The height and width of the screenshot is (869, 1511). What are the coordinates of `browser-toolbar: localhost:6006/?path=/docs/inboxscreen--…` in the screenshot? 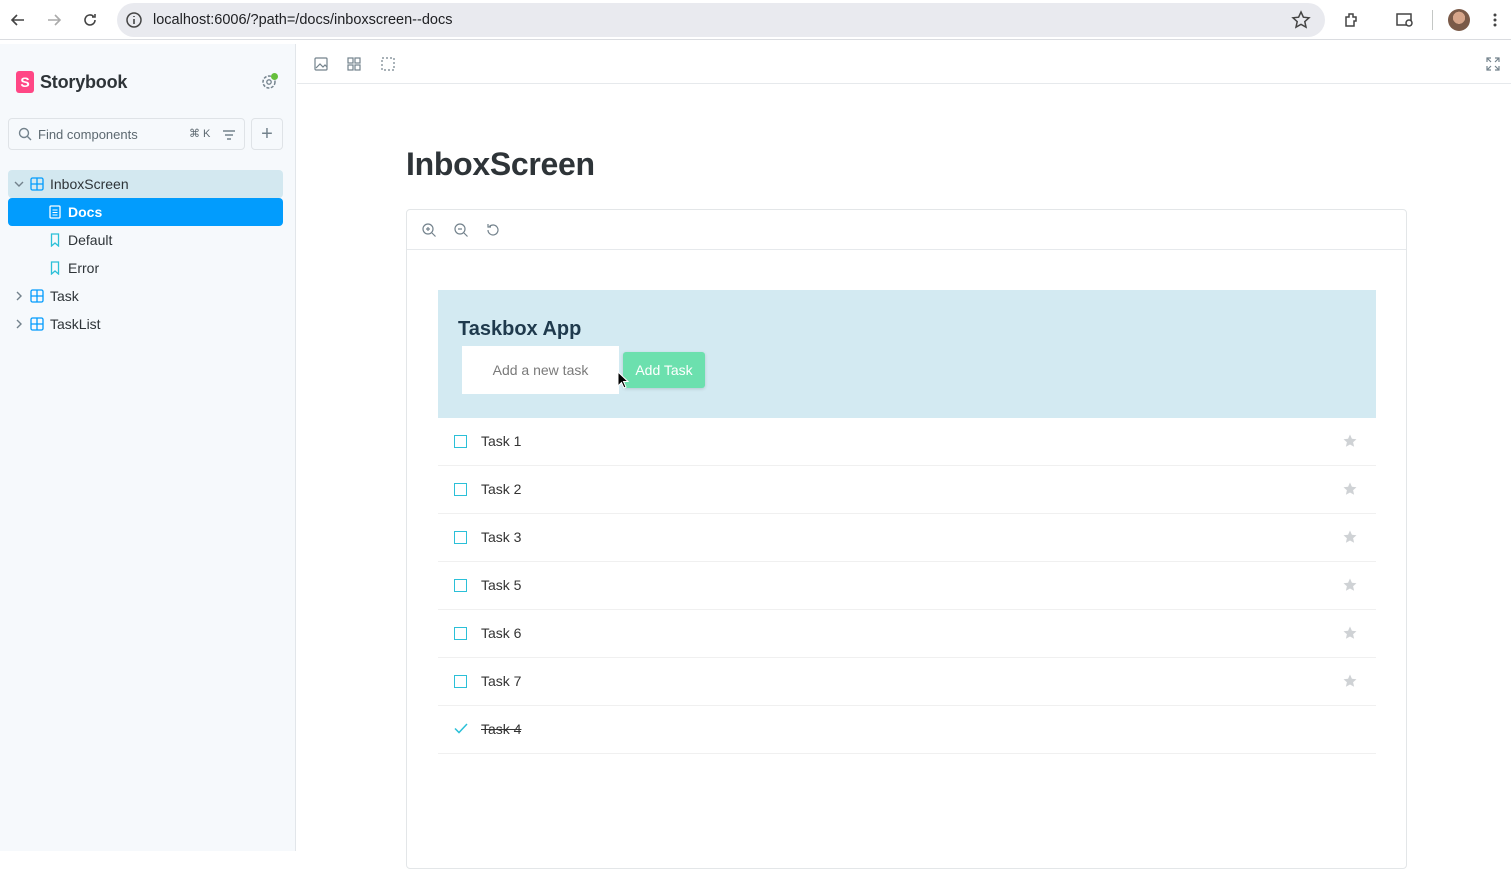 It's located at (755, 20).